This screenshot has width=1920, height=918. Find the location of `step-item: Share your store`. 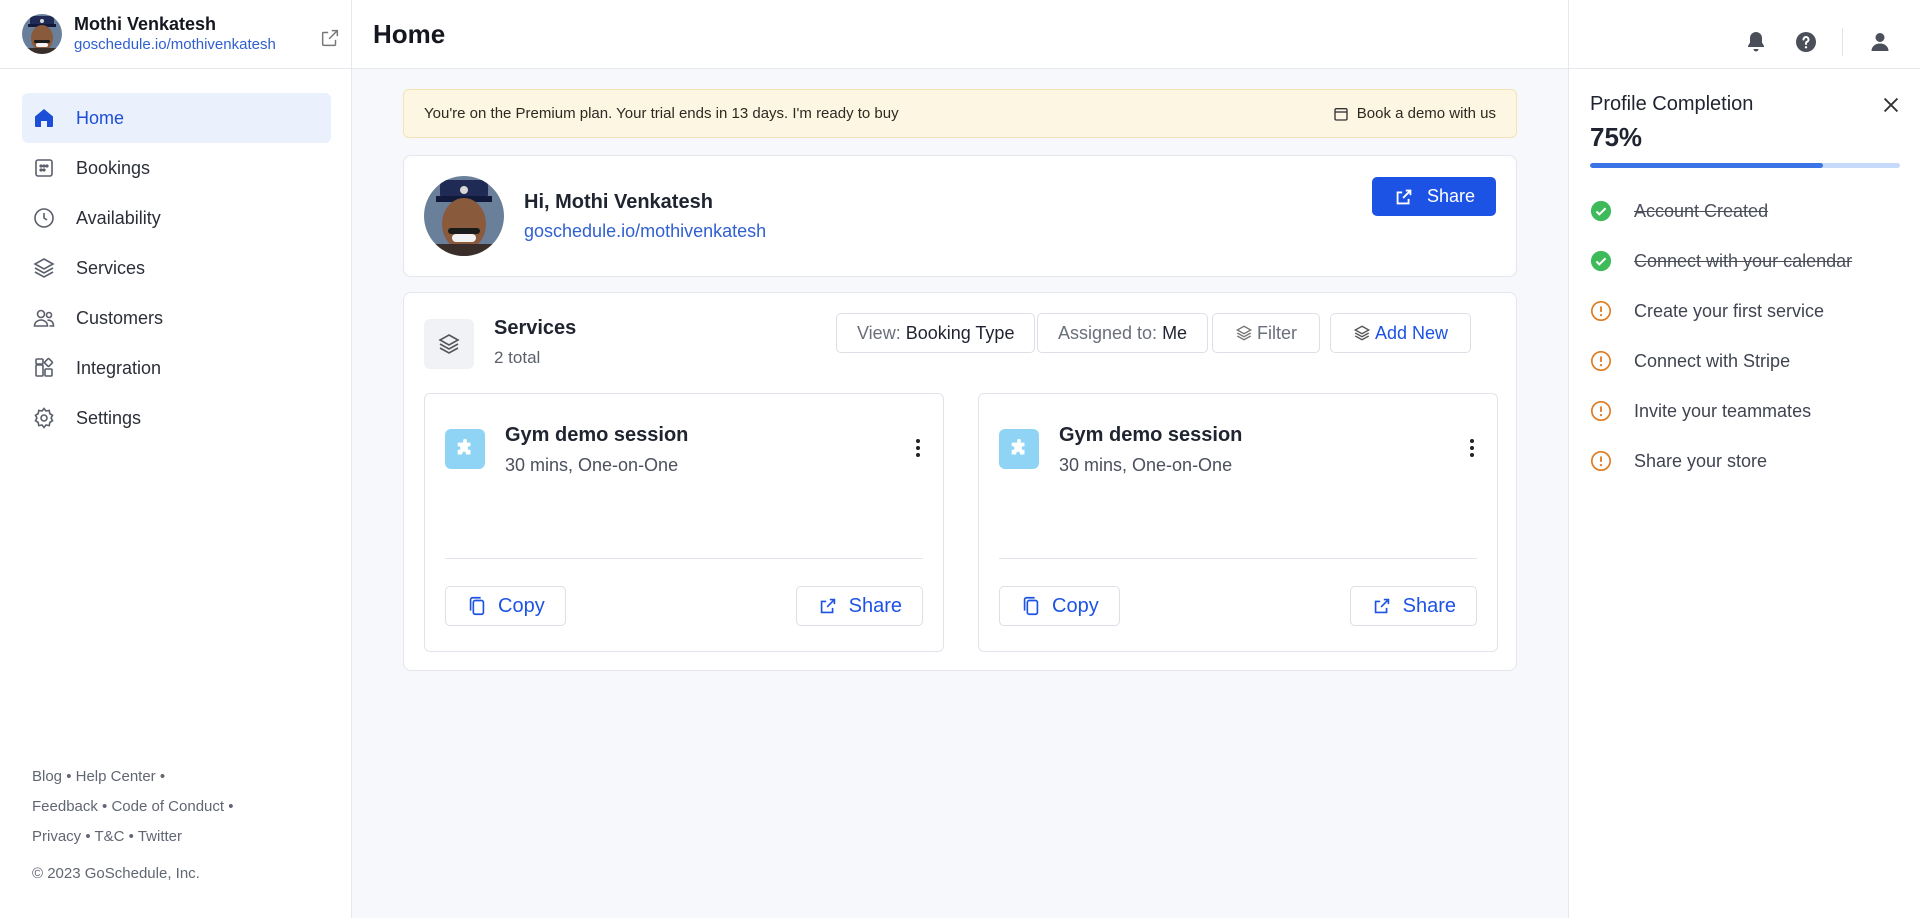

step-item: Share your store is located at coordinates (1750, 461).